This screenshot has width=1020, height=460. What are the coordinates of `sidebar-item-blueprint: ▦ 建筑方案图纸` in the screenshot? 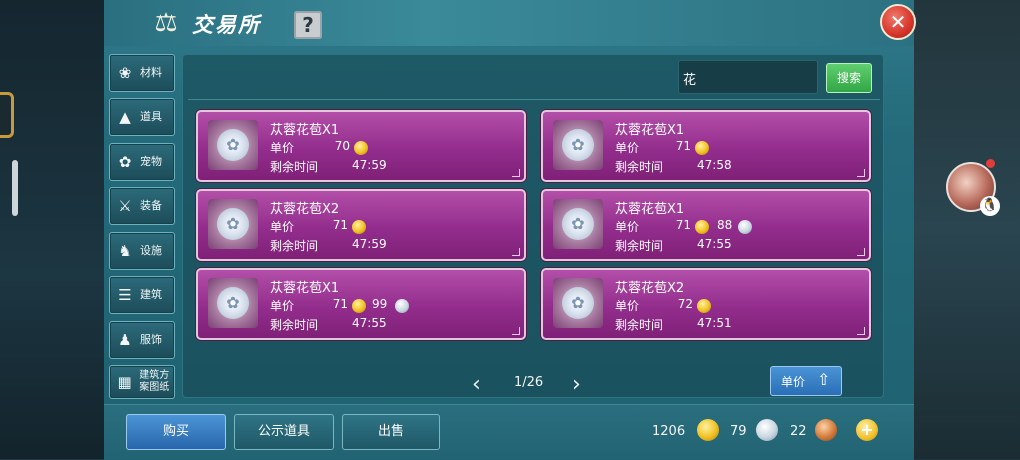 It's located at (142, 382).